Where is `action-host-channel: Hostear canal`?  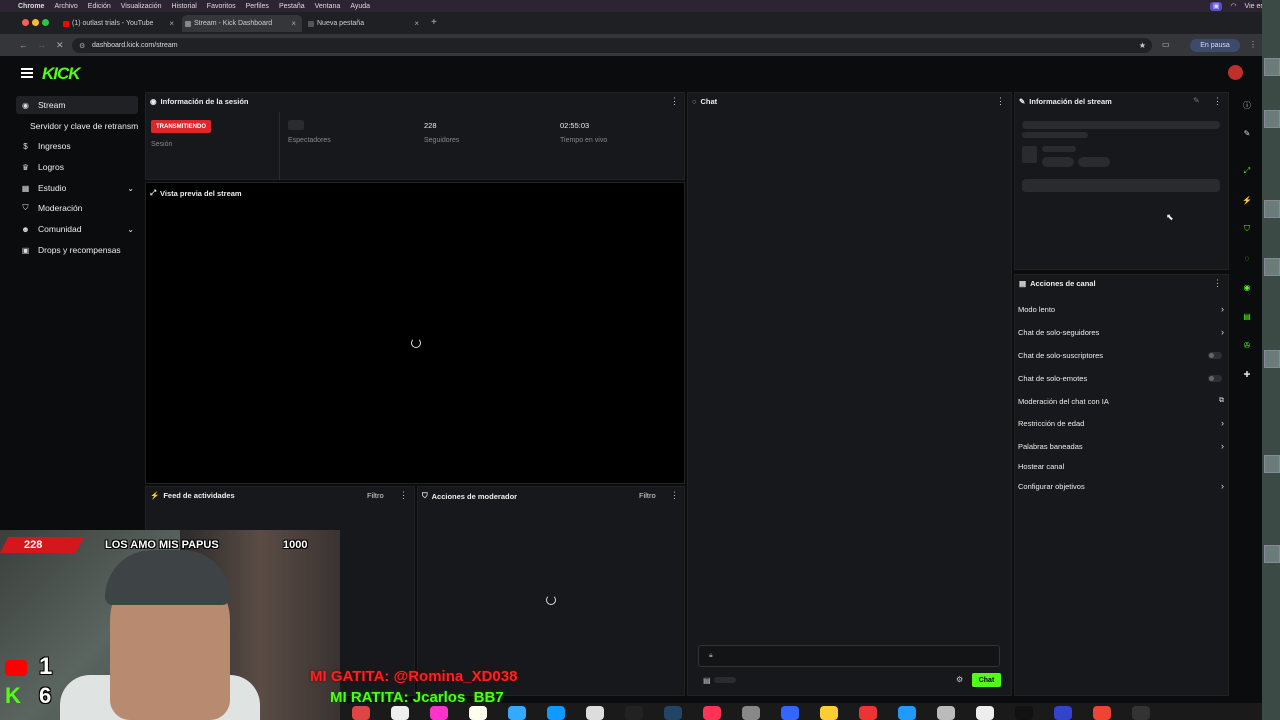
action-host-channel: Hostear canal is located at coordinates (1121, 466).